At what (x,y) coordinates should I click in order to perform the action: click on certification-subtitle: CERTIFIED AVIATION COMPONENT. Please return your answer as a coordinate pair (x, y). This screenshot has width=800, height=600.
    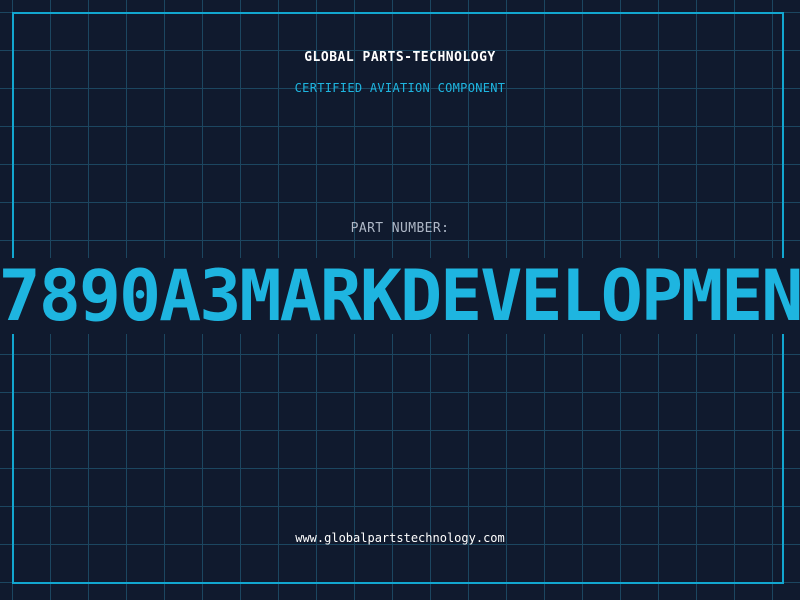
    Looking at the image, I should click on (400, 88).